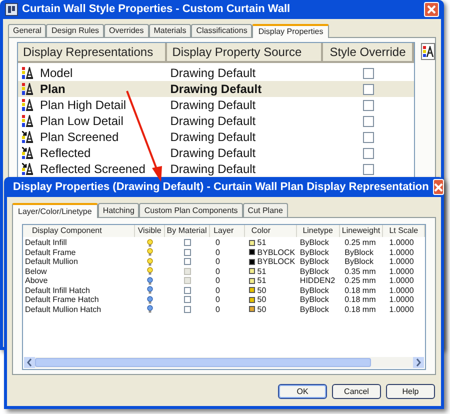 The width and height of the screenshot is (450, 414). Describe the element at coordinates (46, 242) in the screenshot. I see `component-name: Default Infill` at that location.